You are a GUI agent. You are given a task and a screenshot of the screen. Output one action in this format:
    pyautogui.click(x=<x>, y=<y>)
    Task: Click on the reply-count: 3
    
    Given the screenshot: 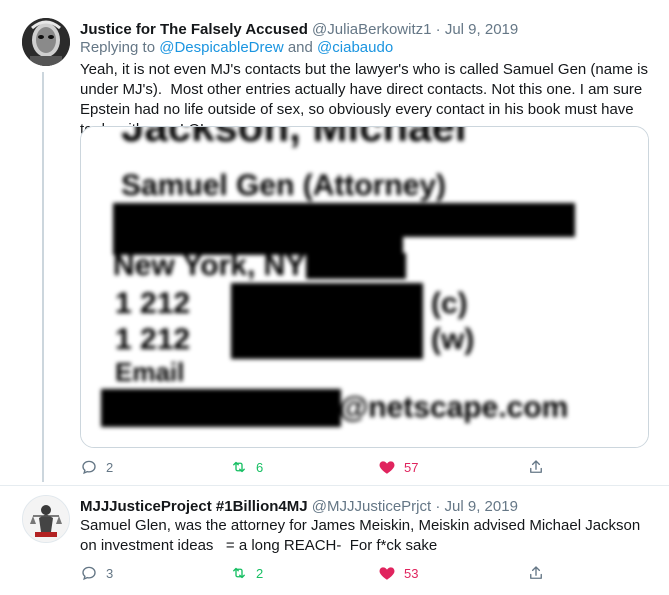 What is the action you would take?
    pyautogui.click(x=110, y=573)
    